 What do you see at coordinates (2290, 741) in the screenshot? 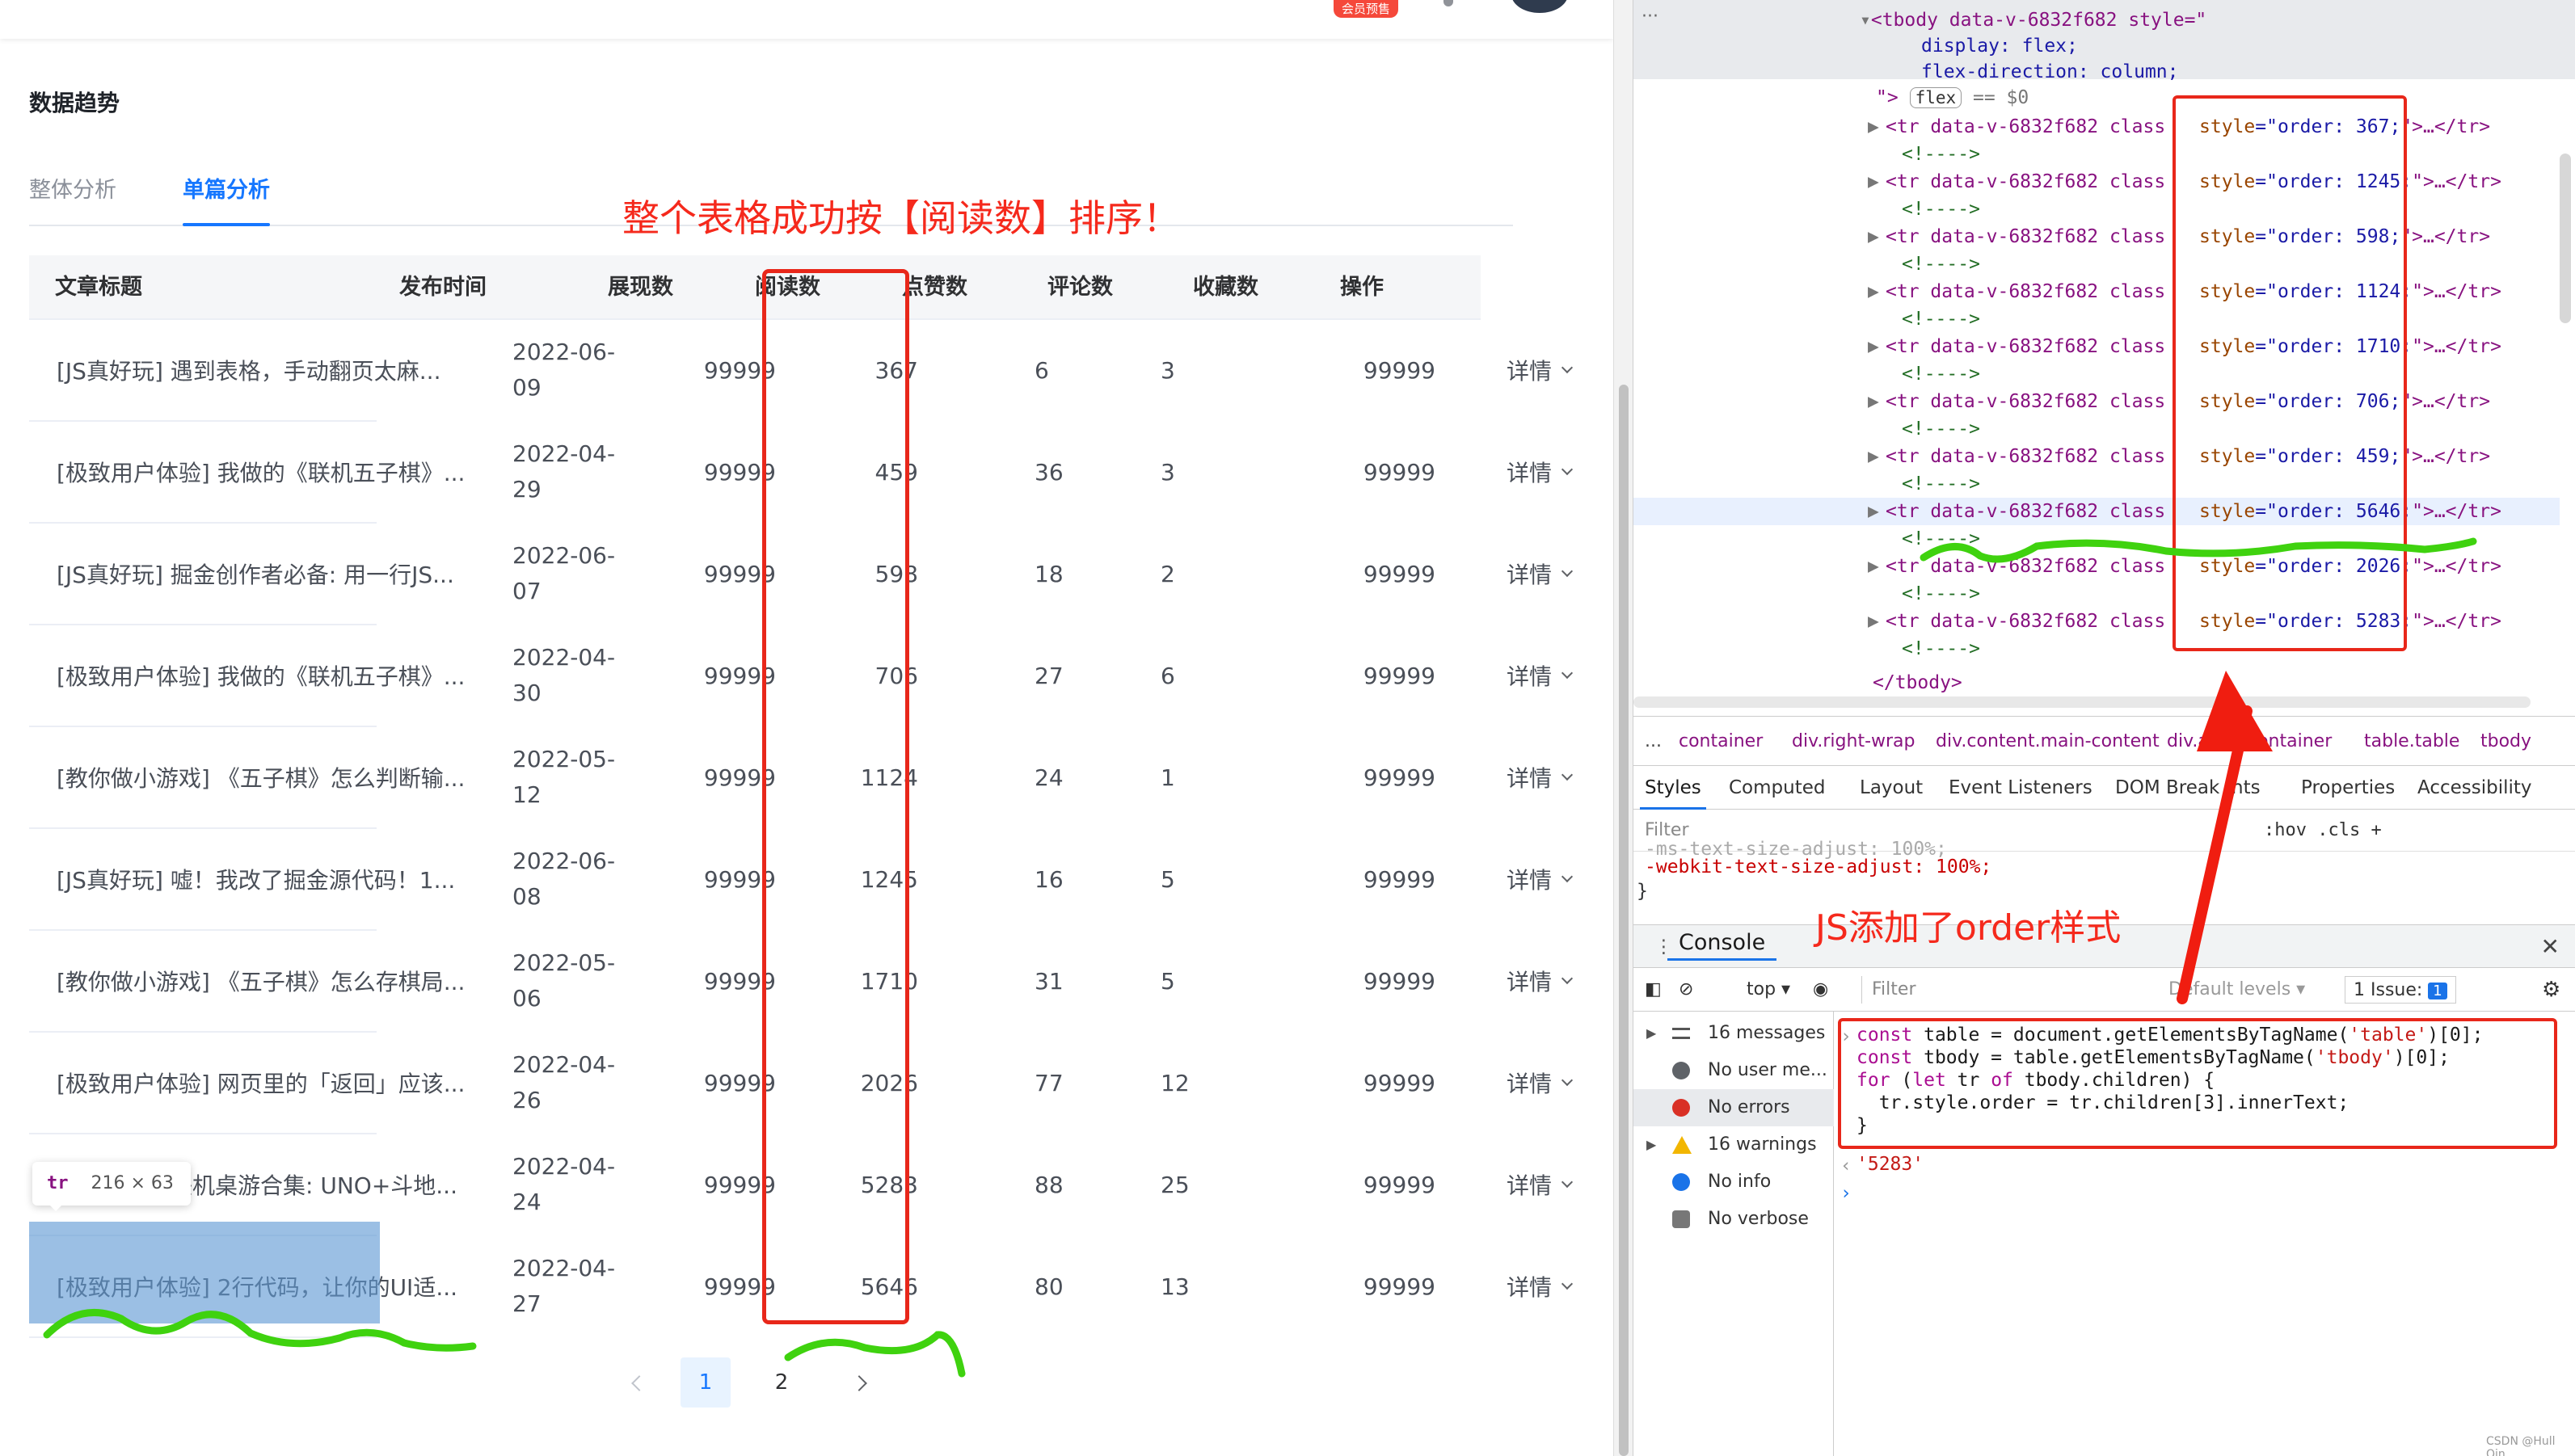
I see `crumb-container-2: container` at bounding box center [2290, 741].